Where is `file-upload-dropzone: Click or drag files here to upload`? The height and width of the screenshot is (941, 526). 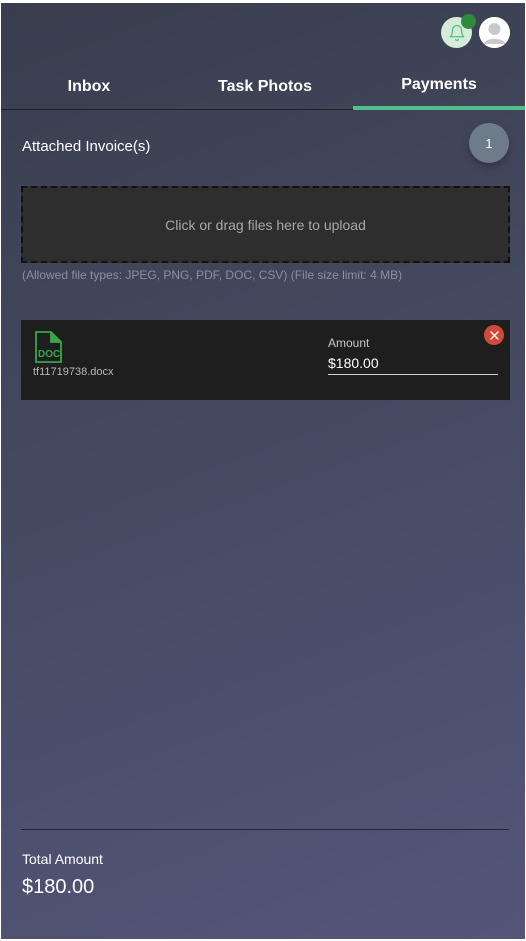
file-upload-dropzone: Click or drag files here to upload is located at coordinates (265, 224).